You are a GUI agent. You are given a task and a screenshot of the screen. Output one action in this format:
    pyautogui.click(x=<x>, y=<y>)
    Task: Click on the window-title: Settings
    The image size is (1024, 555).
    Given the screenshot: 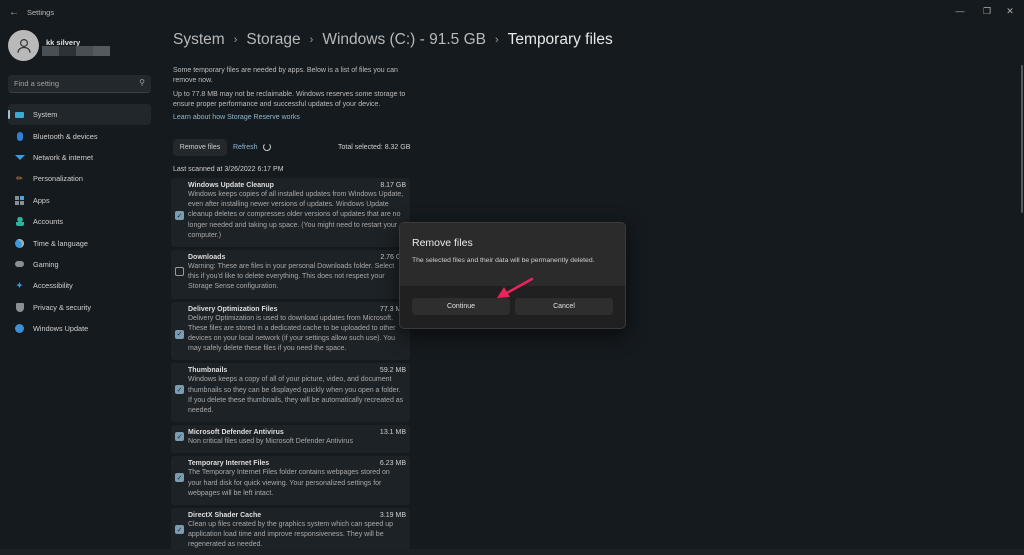 What is the action you would take?
    pyautogui.click(x=41, y=12)
    